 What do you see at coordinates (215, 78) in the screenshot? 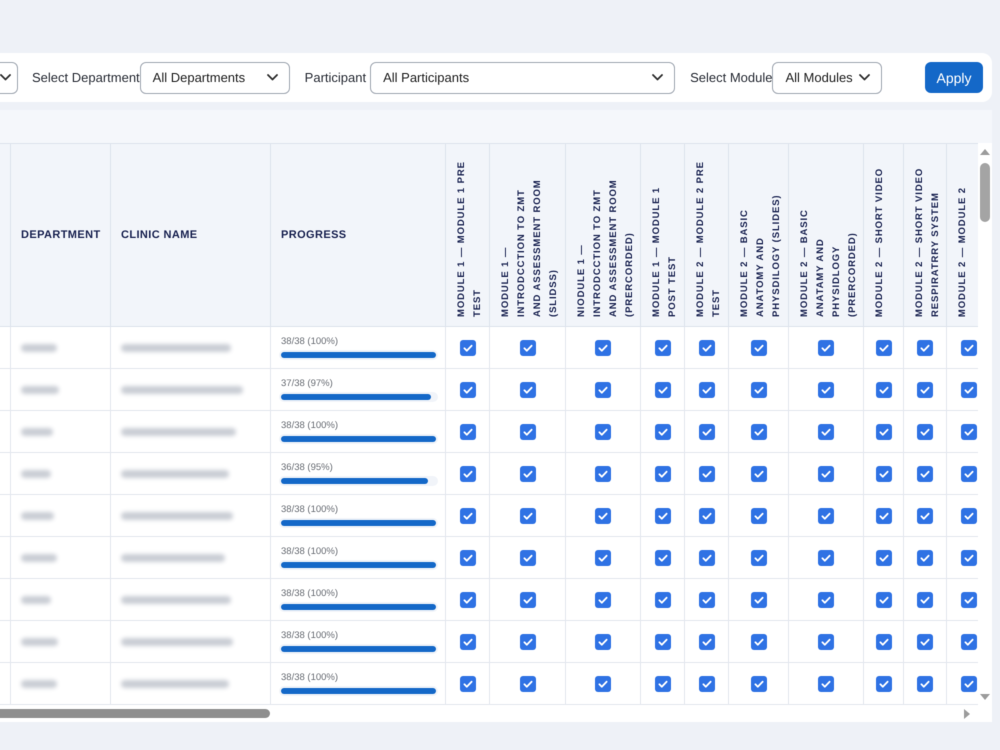
I see `dropdown-select: All Departments` at bounding box center [215, 78].